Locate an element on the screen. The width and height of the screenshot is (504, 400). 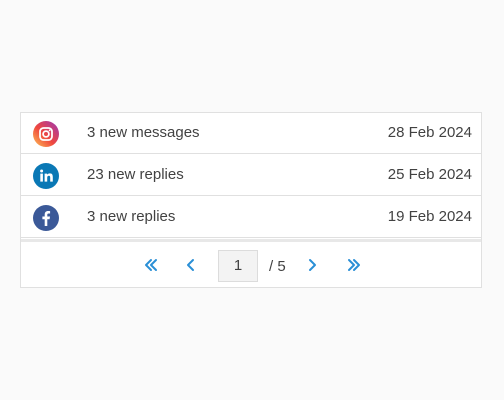
first-page-button is located at coordinates (150, 265).